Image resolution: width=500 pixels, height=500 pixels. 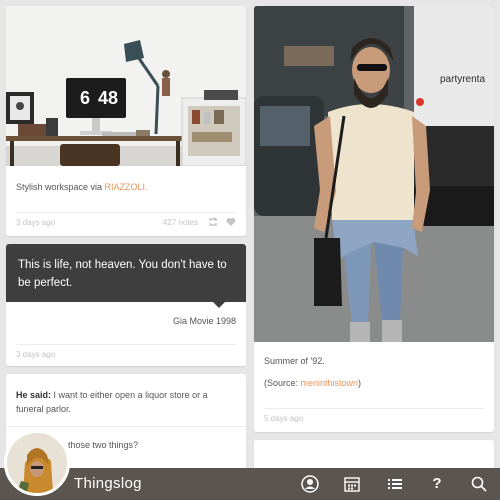 What do you see at coordinates (126, 222) in the screenshot?
I see `post-meta: 3 days ago 427 notes` at bounding box center [126, 222].